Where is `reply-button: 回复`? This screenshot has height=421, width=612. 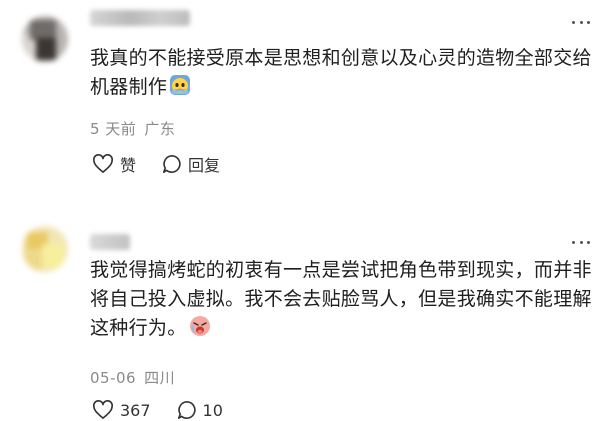 reply-button: 回复 is located at coordinates (191, 164).